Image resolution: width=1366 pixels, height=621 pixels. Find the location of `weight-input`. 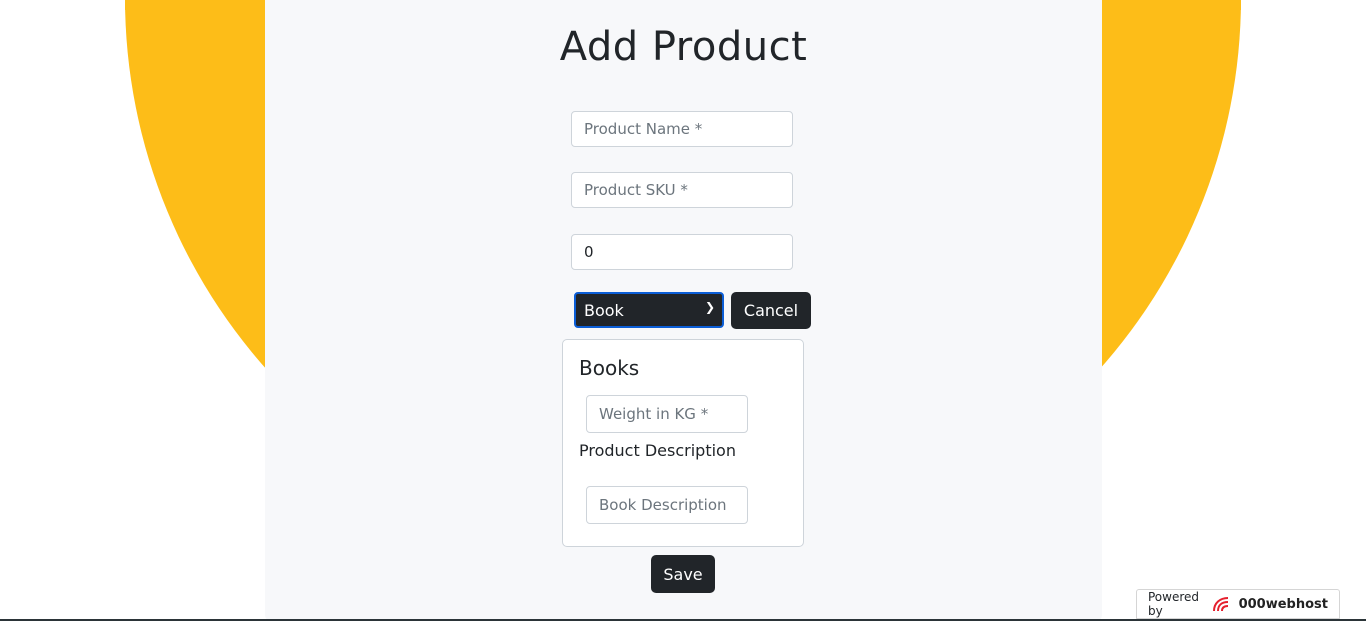

weight-input is located at coordinates (667, 414).